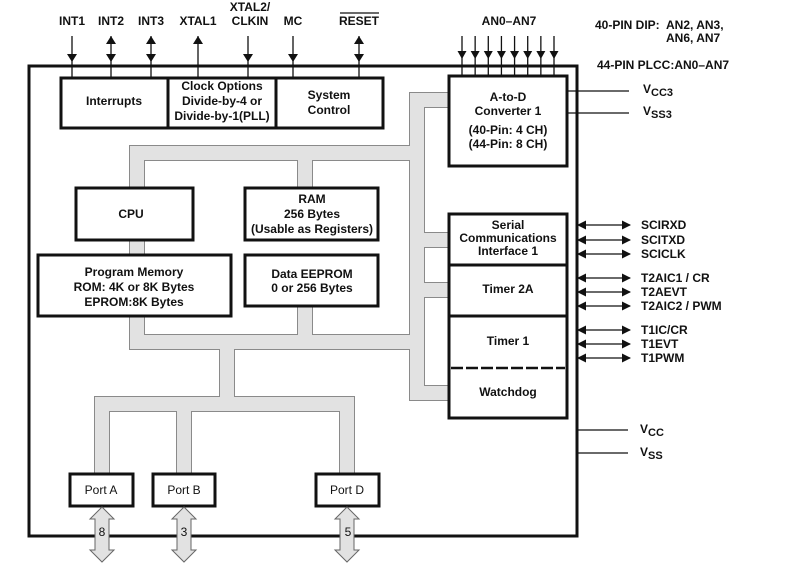  Describe the element at coordinates (347, 490) in the screenshot. I see `port-d-label: Port D` at that location.